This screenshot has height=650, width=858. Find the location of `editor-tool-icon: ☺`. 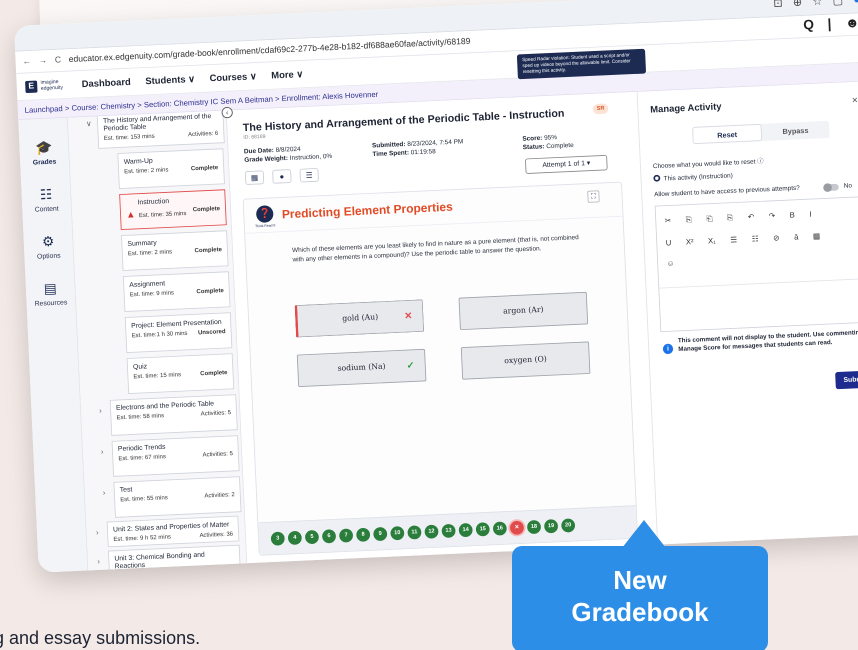

editor-tool-icon: ☺ is located at coordinates (670, 263).